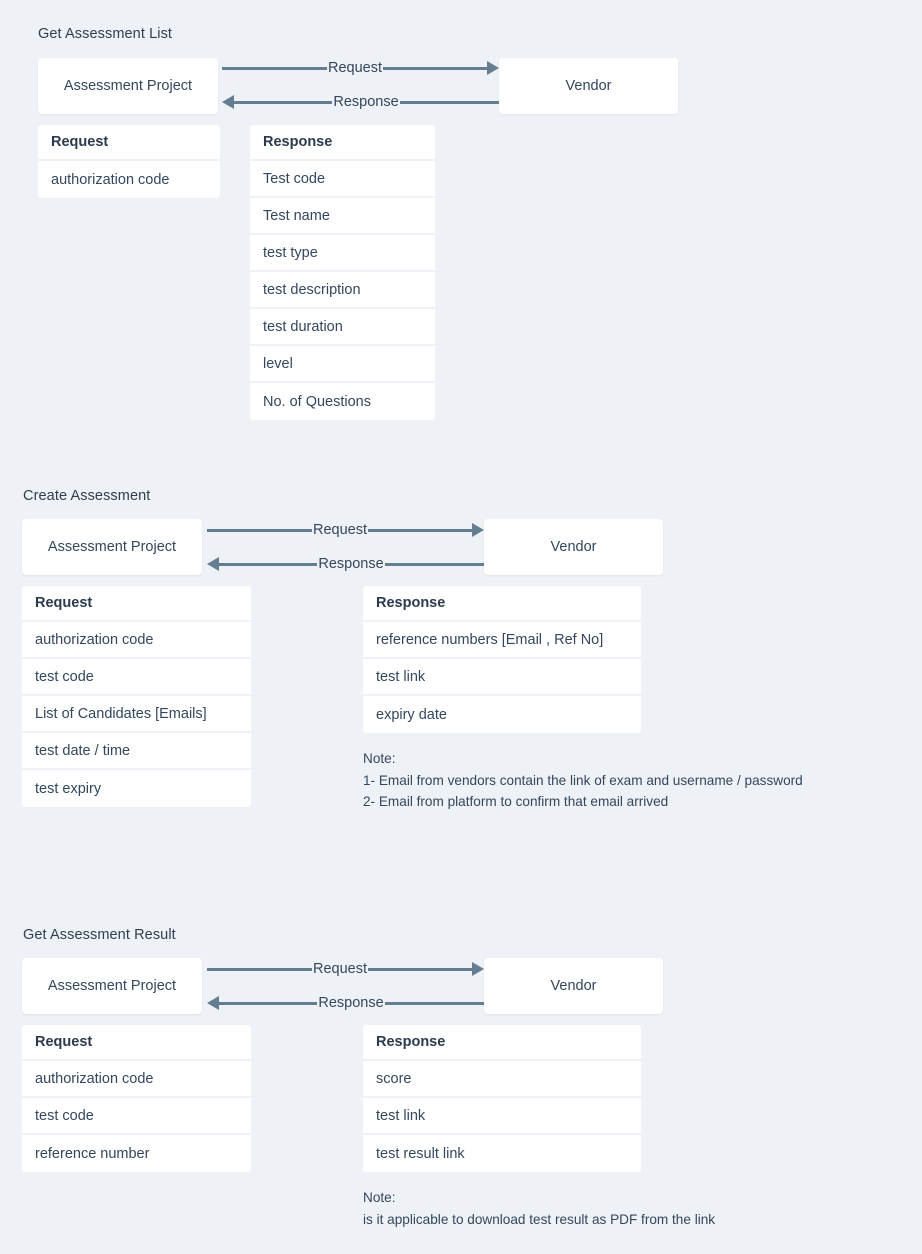  I want to click on arrow-request-3: Request, so click(346, 969).